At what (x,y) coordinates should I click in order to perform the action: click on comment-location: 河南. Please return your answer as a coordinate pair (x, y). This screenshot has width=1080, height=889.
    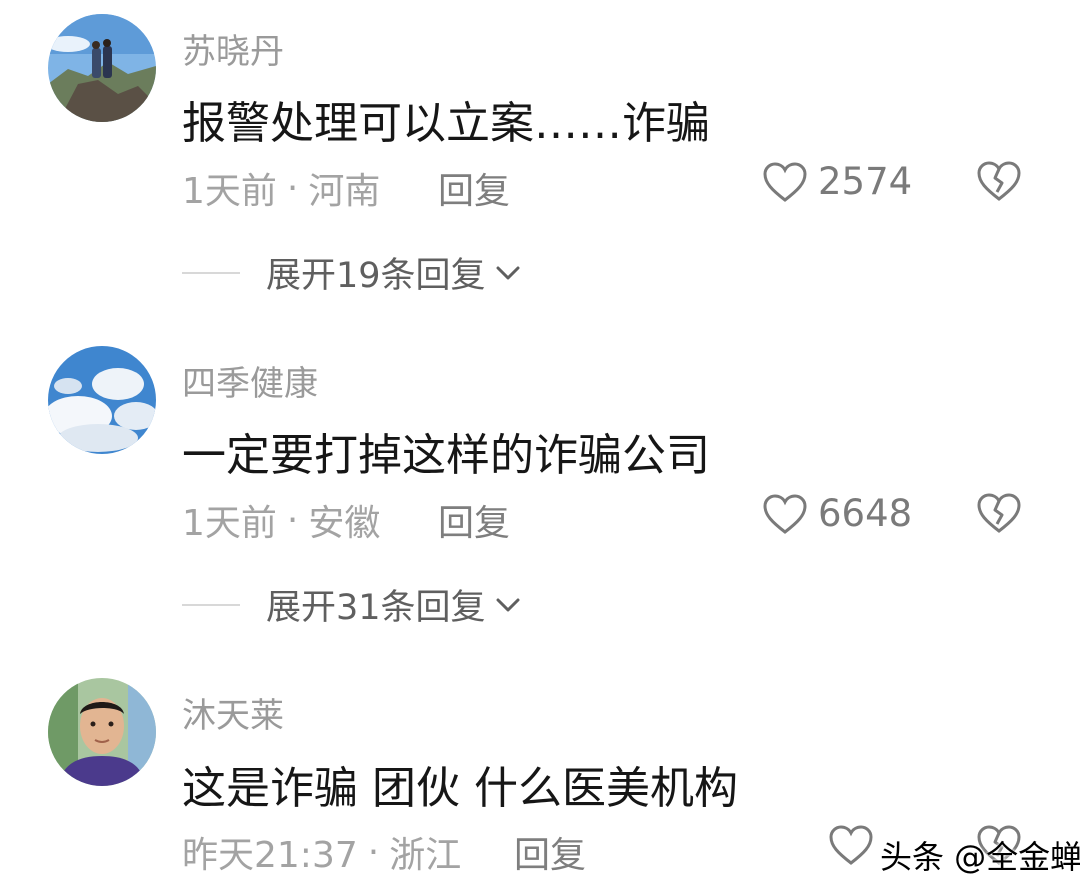
    Looking at the image, I should click on (344, 191).